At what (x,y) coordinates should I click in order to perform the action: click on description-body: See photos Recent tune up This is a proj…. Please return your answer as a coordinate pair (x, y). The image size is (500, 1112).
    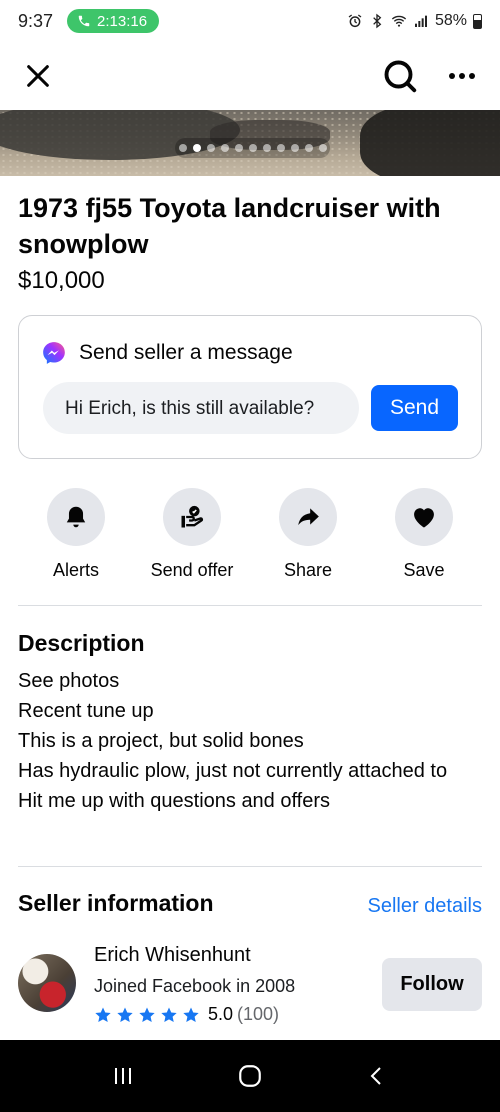
    Looking at the image, I should click on (251, 741).